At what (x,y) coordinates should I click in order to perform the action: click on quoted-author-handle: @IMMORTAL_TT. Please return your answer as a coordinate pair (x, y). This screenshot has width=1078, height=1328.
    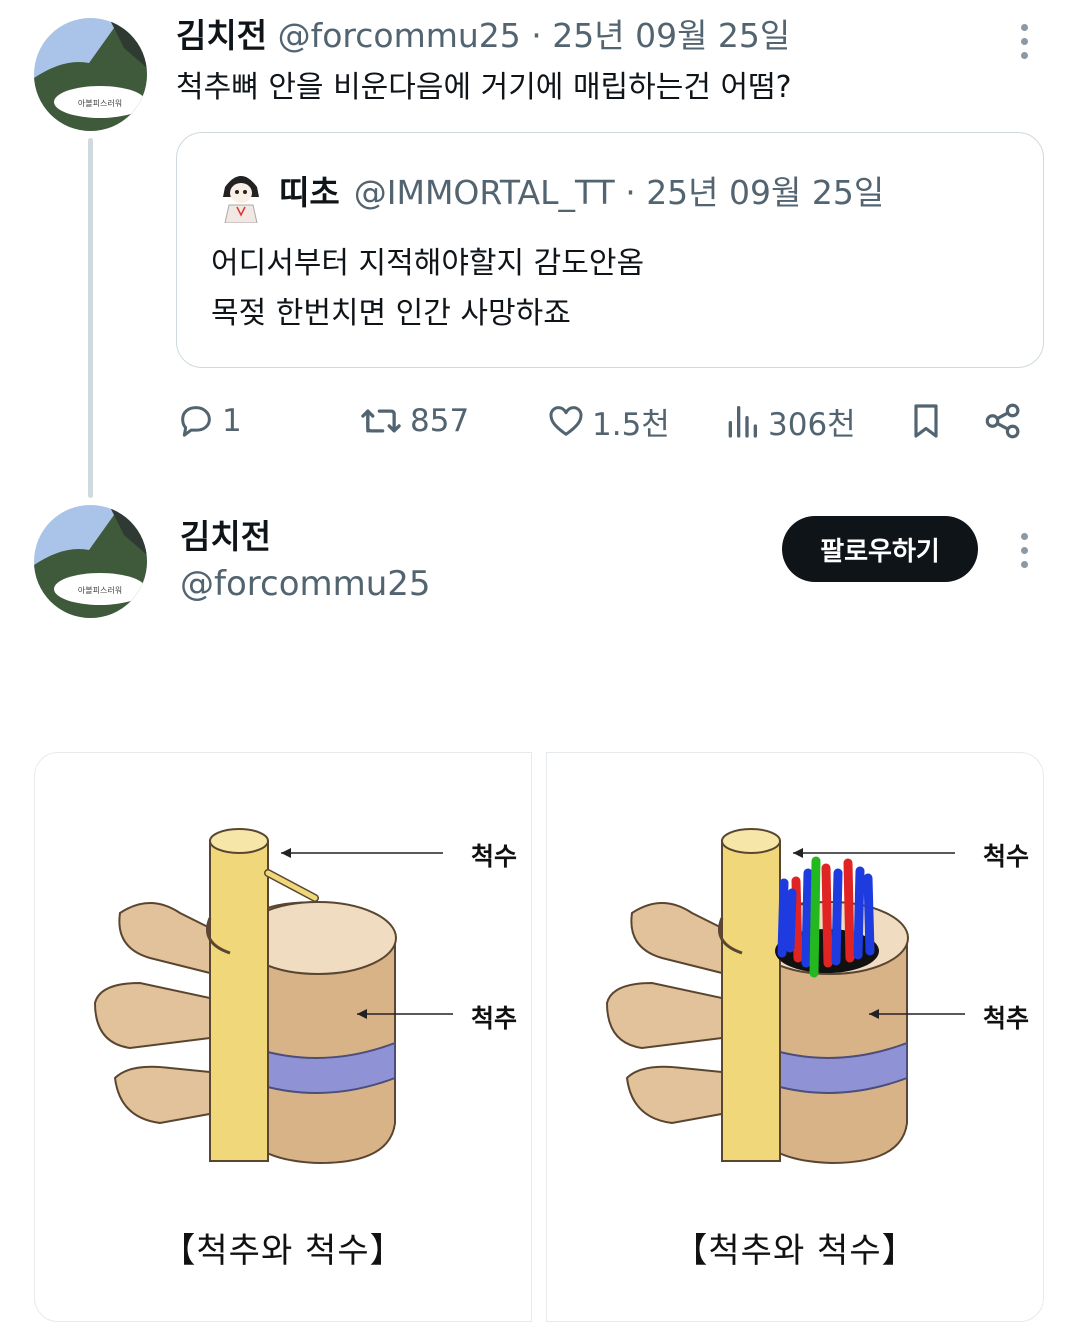
    Looking at the image, I should click on (484, 192).